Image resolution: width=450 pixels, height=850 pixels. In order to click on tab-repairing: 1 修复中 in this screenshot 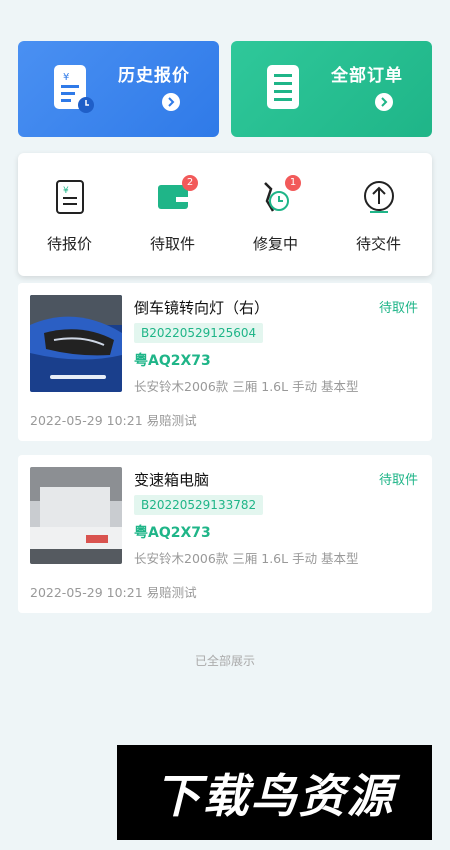, I will do `click(275, 214)`.